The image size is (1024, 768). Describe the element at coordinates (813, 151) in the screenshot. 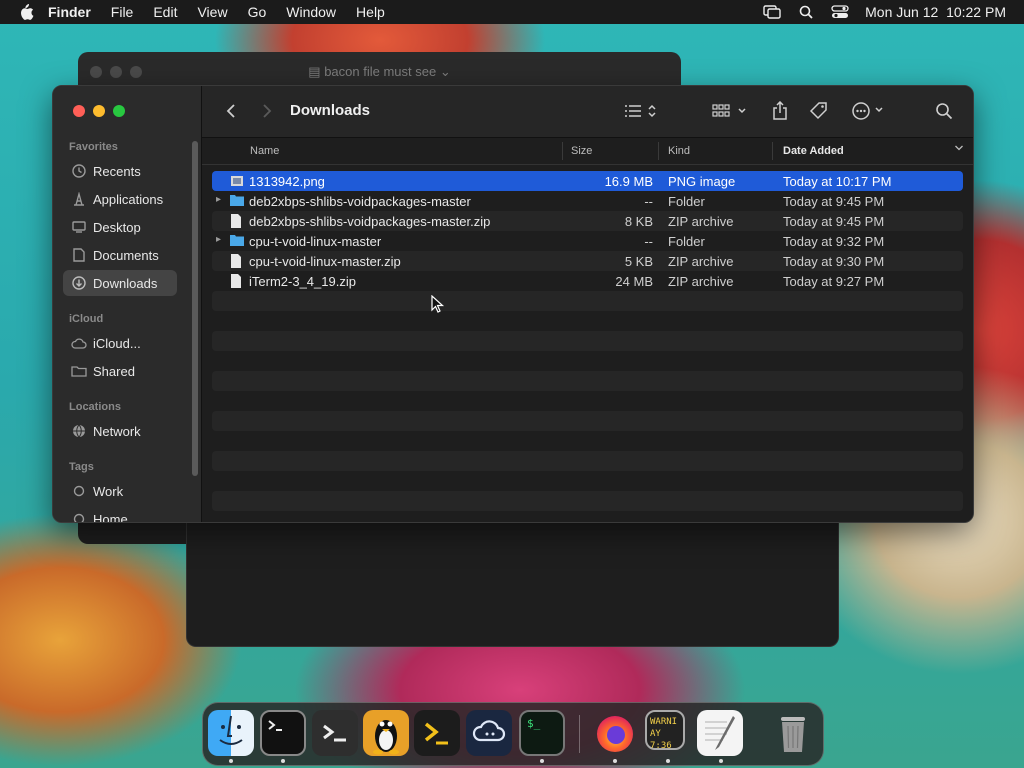

I see `column-header-date-added: Date Added` at that location.